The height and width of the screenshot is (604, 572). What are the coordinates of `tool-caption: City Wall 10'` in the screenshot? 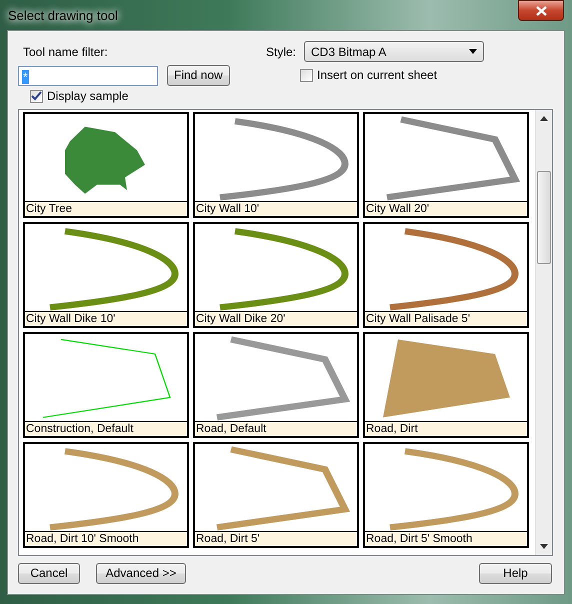 It's located at (276, 208).